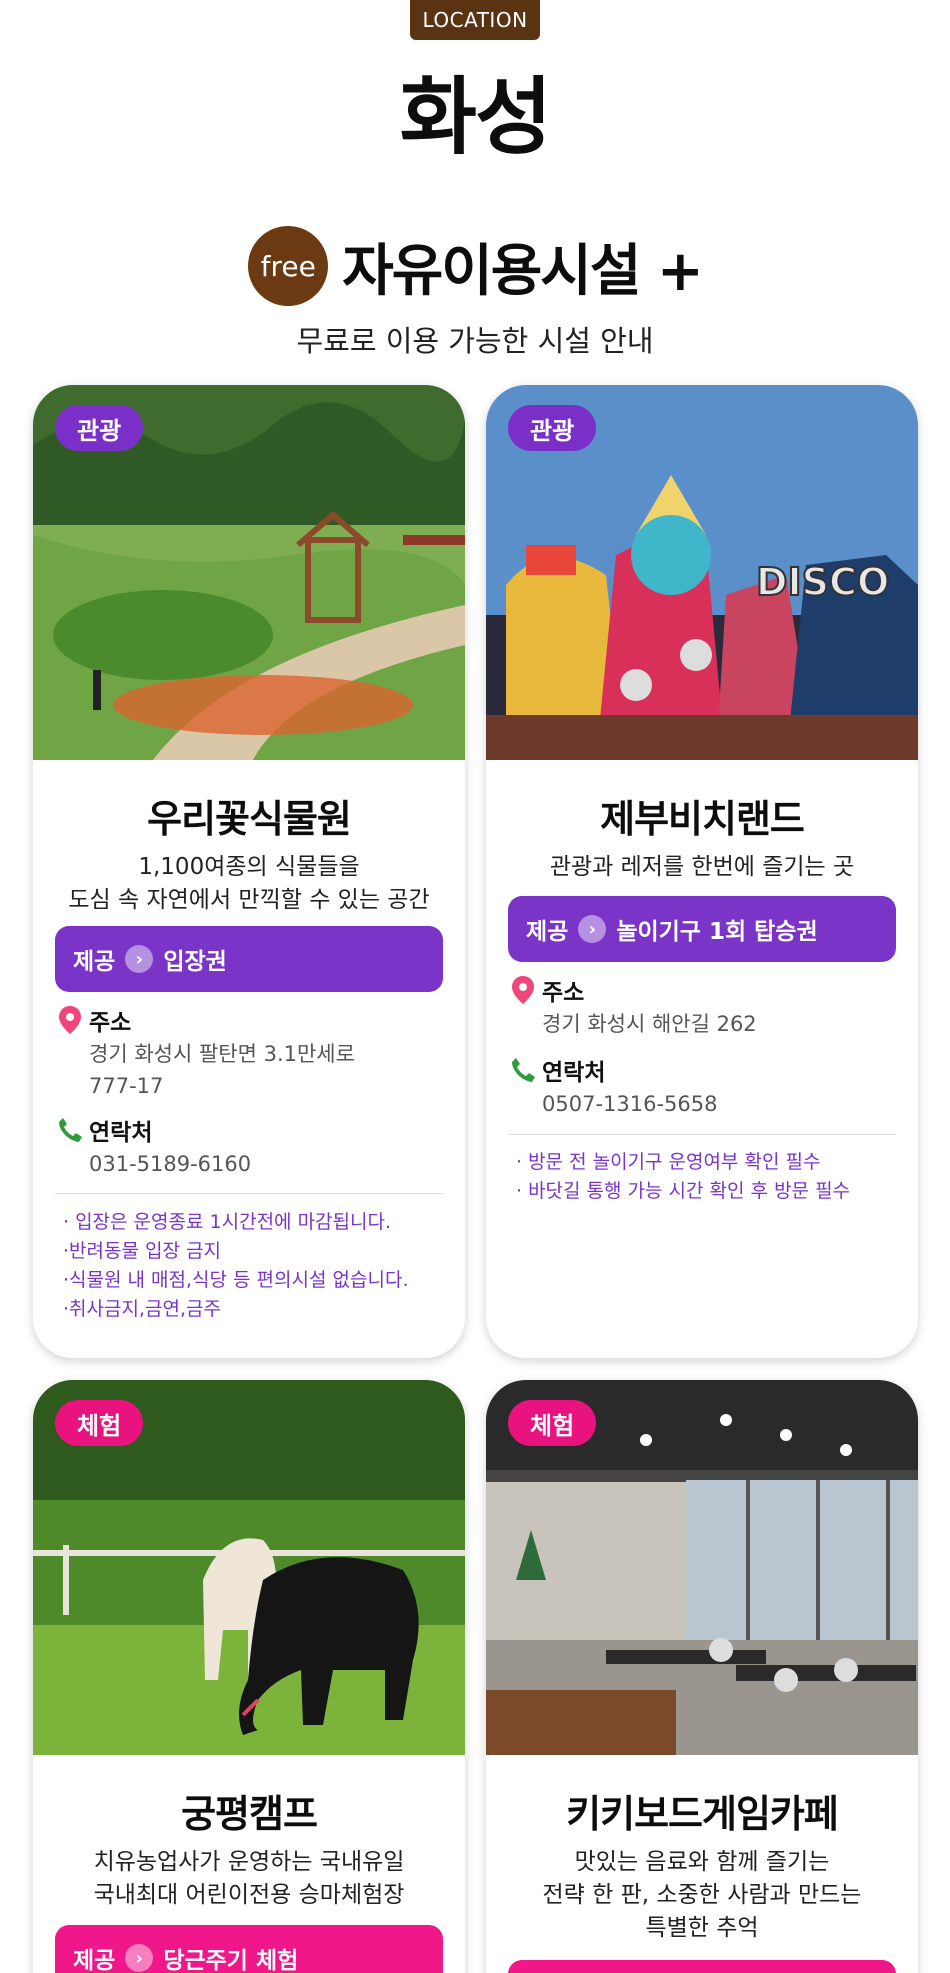 The image size is (950, 1973). I want to click on note-item: ·취사금지,금연,금주, so click(142, 1309).